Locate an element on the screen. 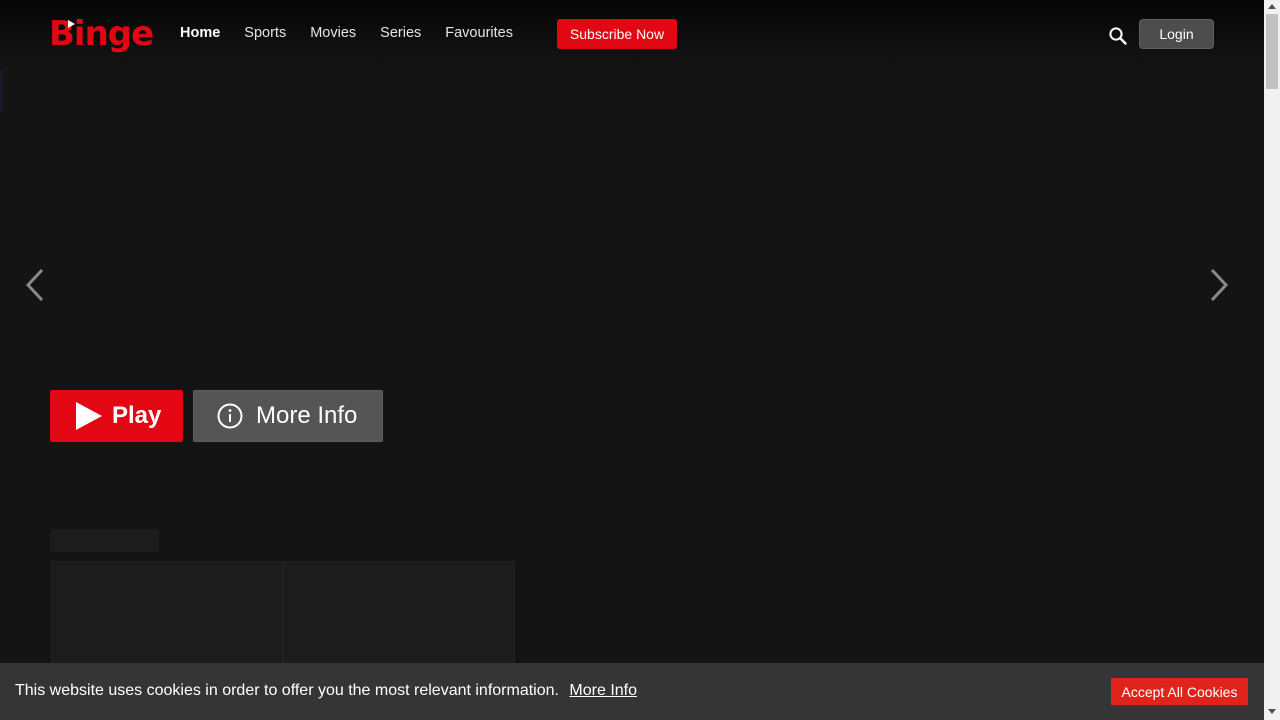 The height and width of the screenshot is (720, 1280). scroll-up-arrow-icon is located at coordinates (1272, 6).